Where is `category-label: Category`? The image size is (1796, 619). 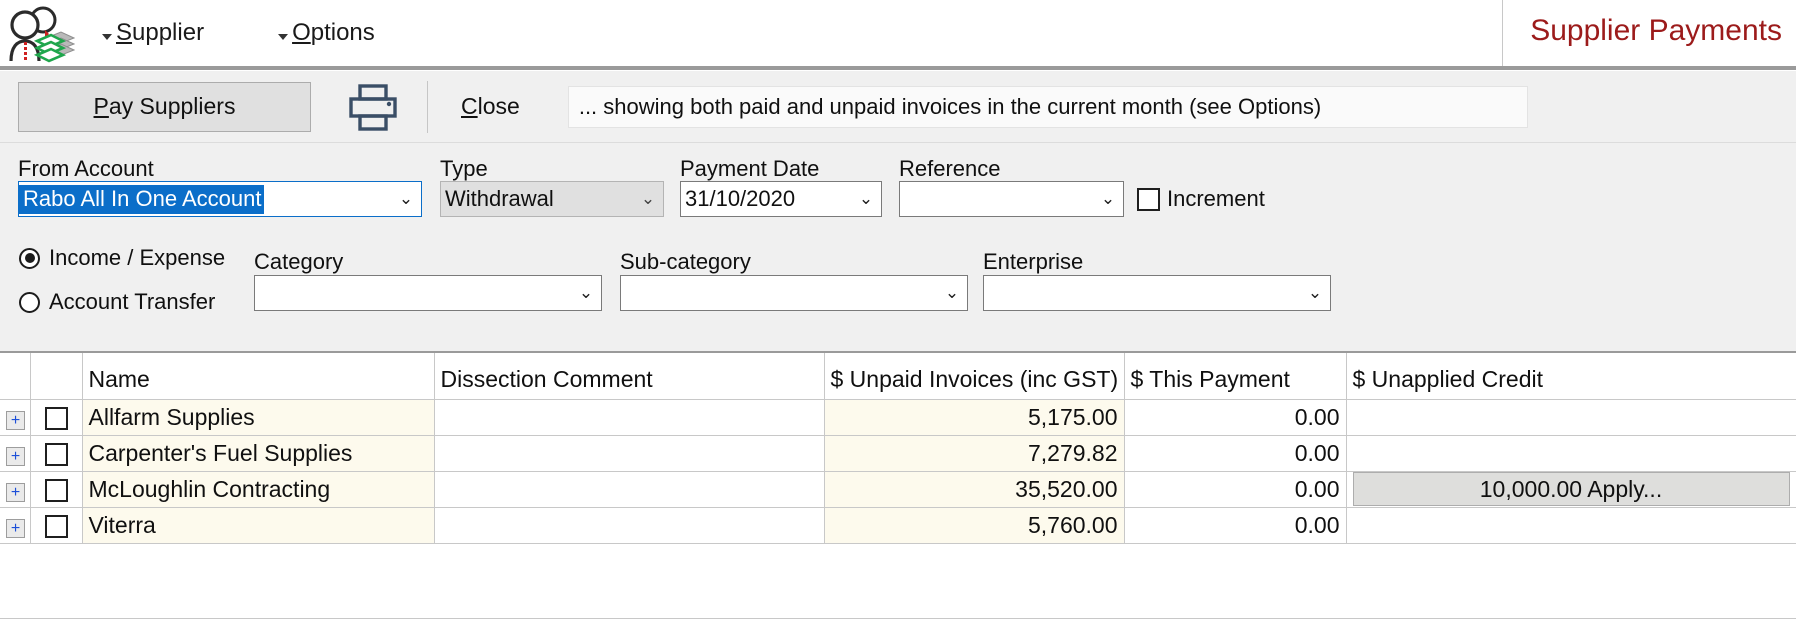 category-label: Category is located at coordinates (299, 261).